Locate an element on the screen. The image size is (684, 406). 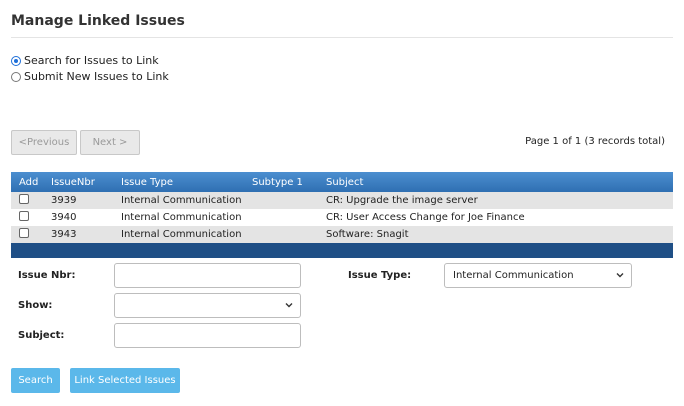
next-button: Next > is located at coordinates (110, 142).